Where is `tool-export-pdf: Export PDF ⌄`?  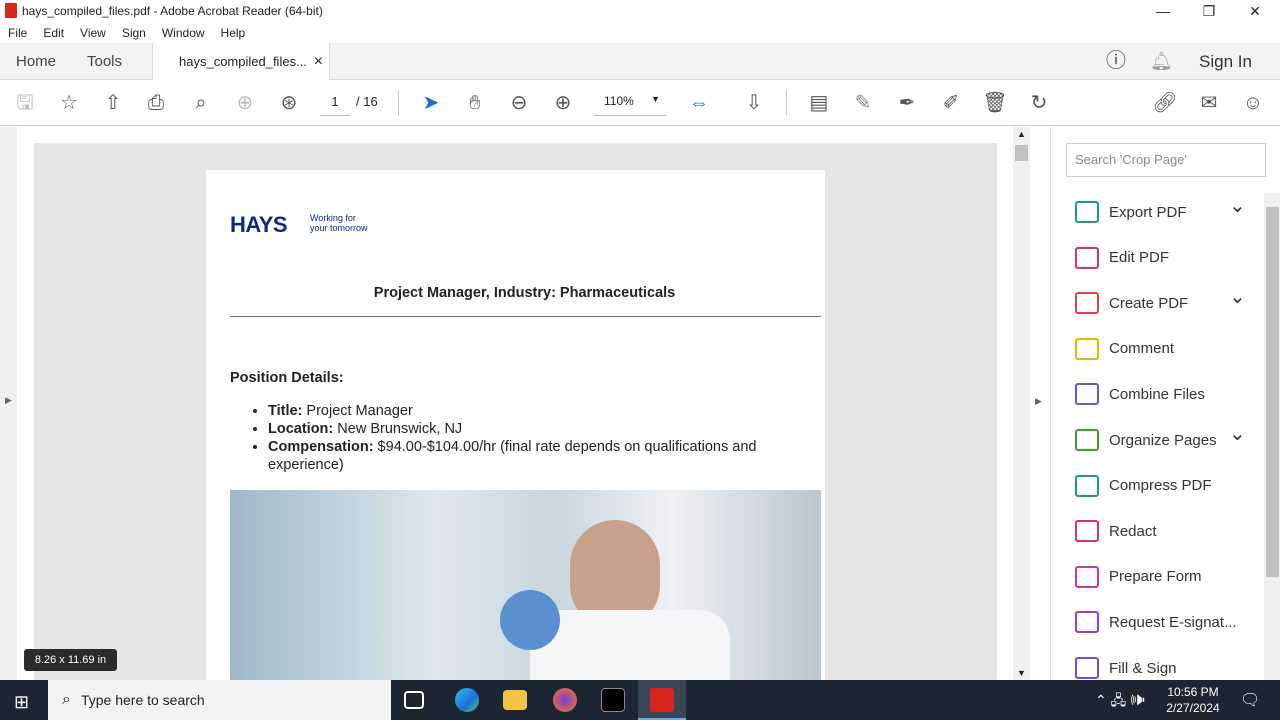 tool-export-pdf: Export PDF ⌄ is located at coordinates (1160, 211).